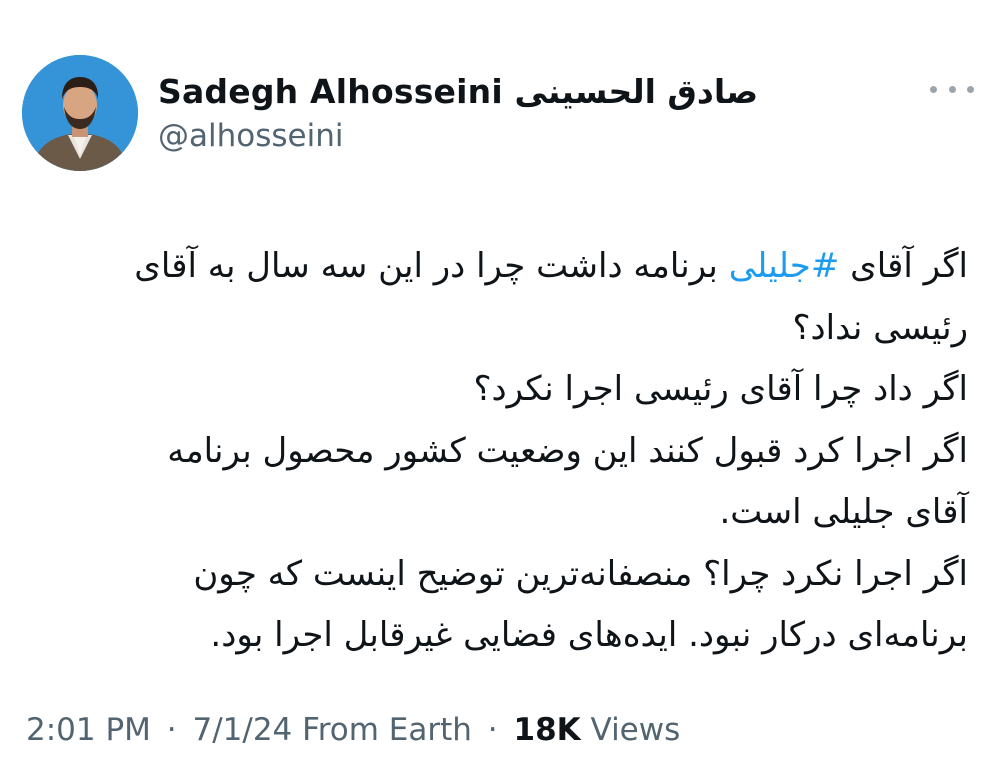 The image size is (1000, 759). I want to click on author-handle: @alhosseini, so click(250, 136).